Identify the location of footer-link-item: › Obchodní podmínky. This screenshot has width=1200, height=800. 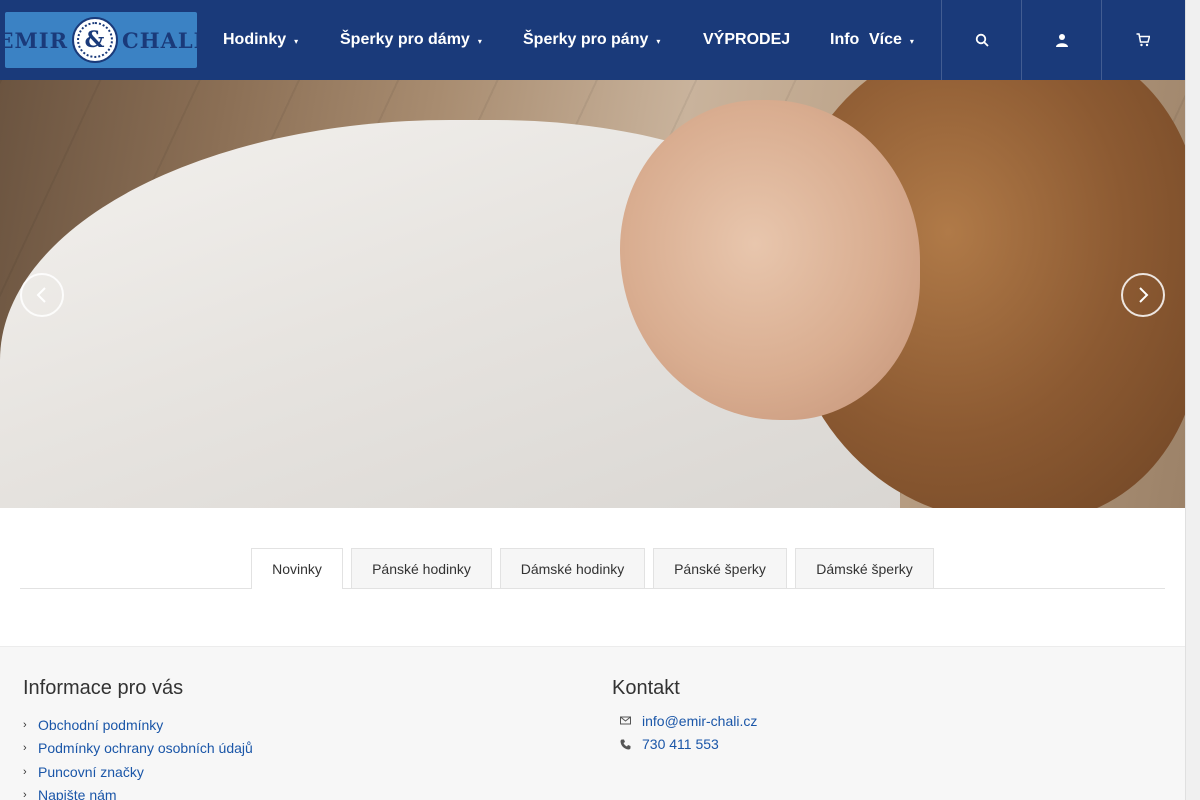
(138, 725).